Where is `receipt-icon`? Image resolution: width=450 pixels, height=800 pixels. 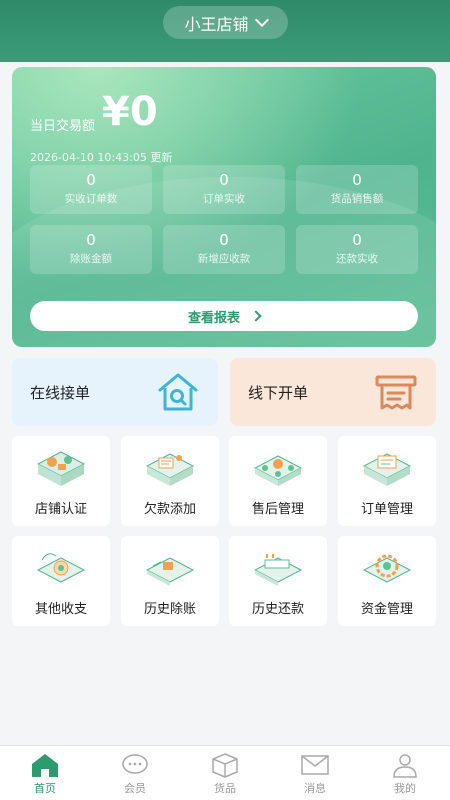 receipt-icon is located at coordinates (396, 392).